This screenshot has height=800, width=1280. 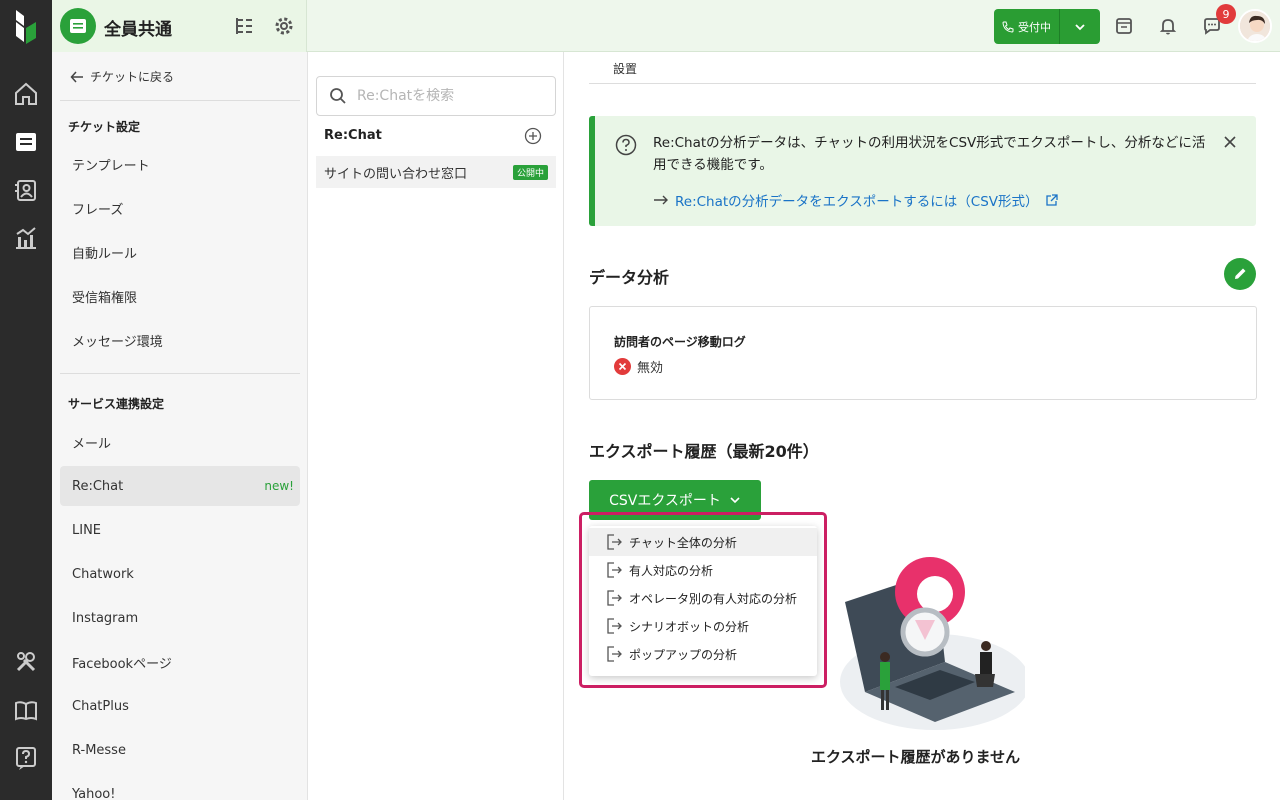 I want to click on sidebar-item-phrase: フレーズ, so click(x=180, y=208).